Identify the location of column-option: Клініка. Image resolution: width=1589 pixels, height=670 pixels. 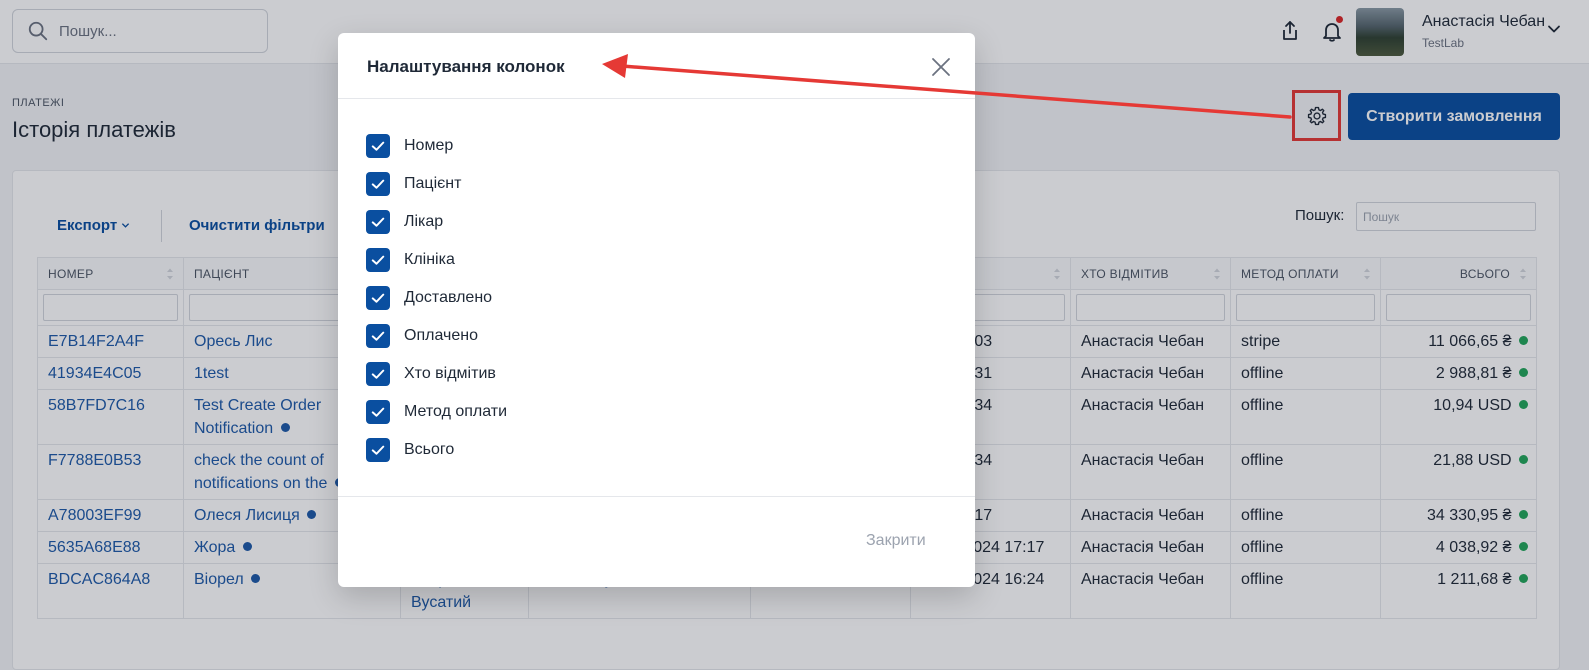
(436, 260).